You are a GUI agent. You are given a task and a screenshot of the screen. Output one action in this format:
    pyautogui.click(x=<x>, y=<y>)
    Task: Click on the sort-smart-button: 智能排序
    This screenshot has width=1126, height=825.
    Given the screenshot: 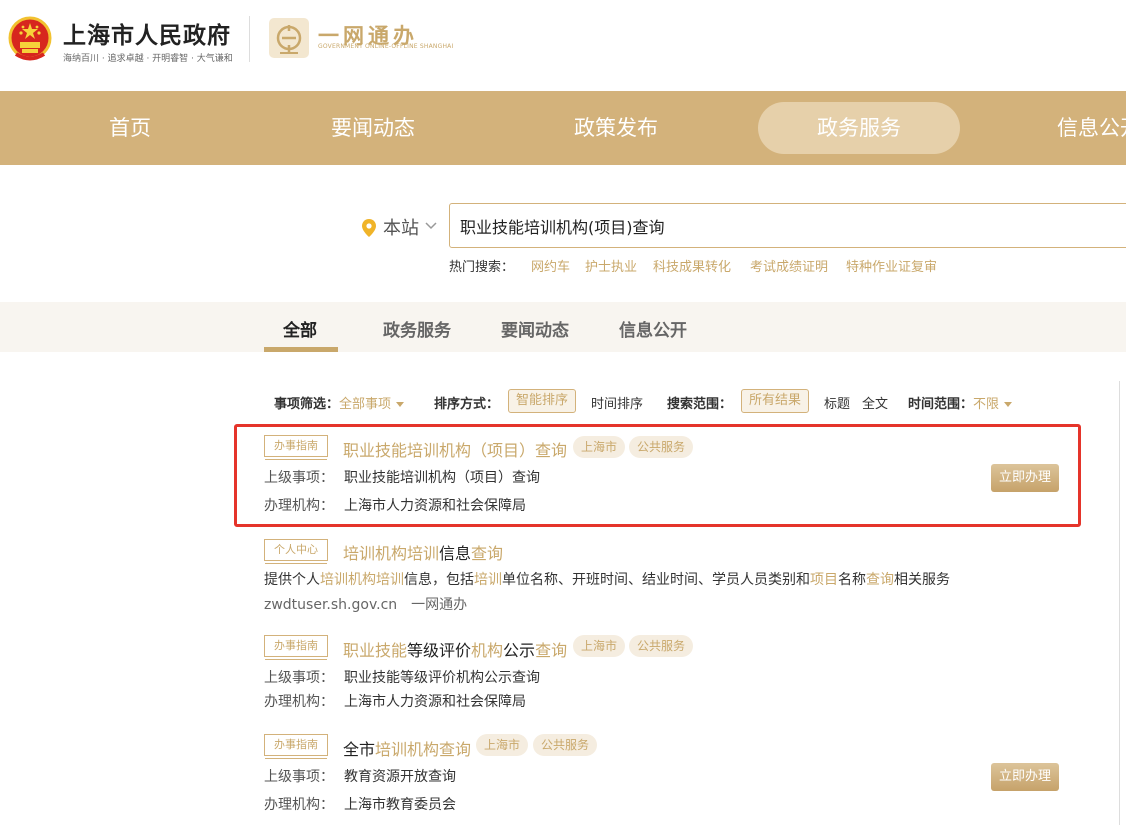 What is the action you would take?
    pyautogui.click(x=542, y=401)
    